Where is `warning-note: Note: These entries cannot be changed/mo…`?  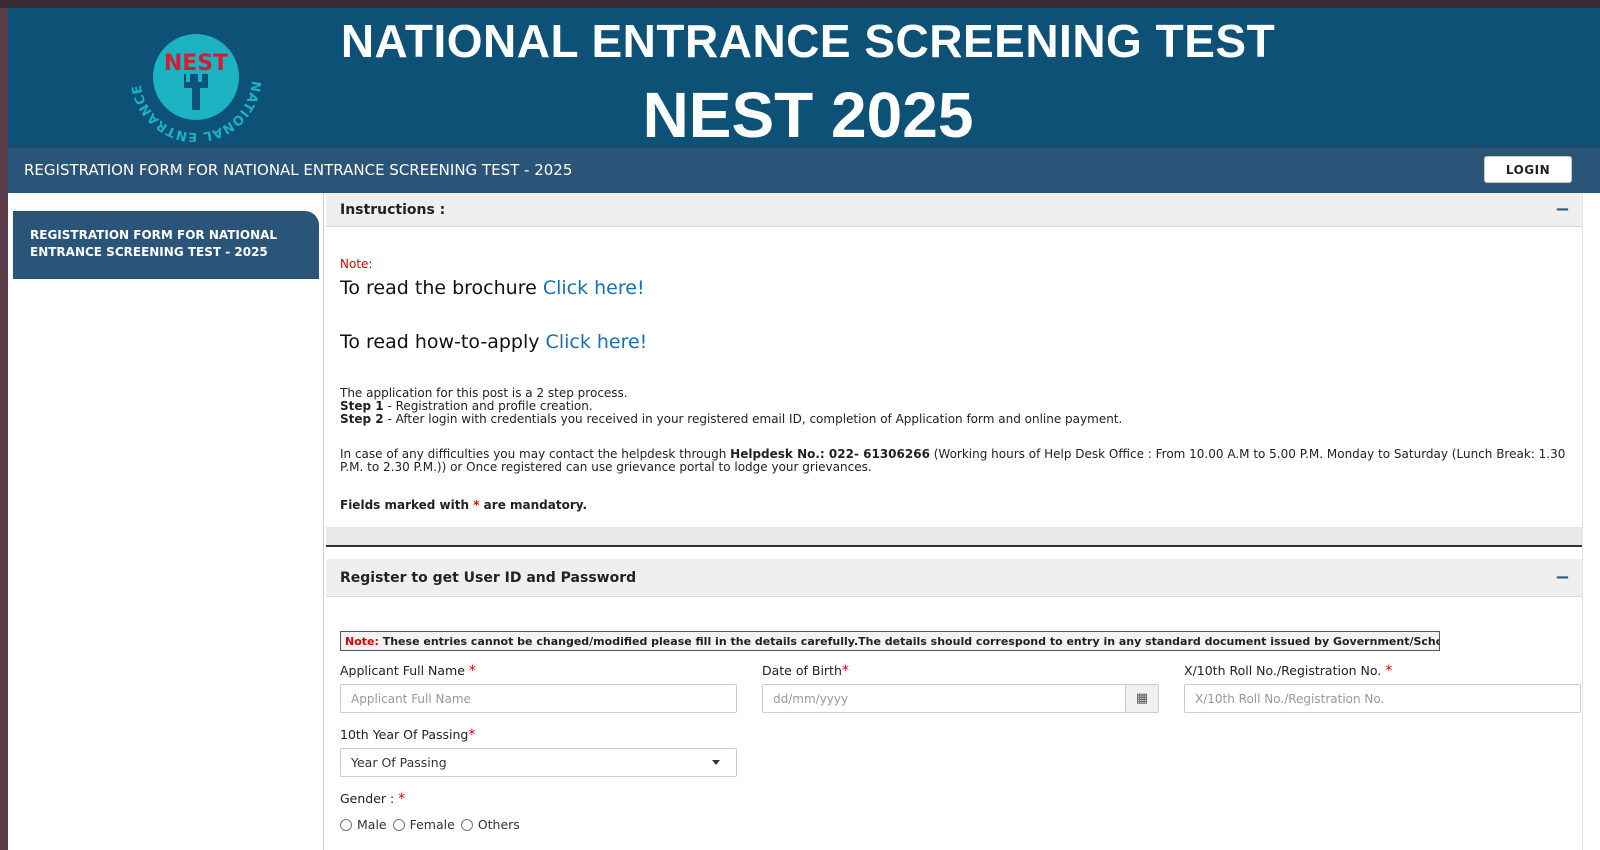
warning-note: Note: These entries cannot be changed/mo… is located at coordinates (890, 641).